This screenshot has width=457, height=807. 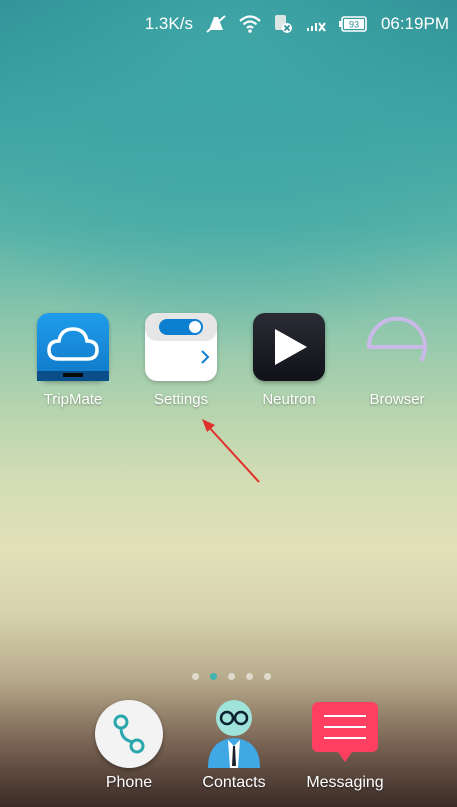 What do you see at coordinates (345, 782) in the screenshot?
I see `dock-label: Messaging` at bounding box center [345, 782].